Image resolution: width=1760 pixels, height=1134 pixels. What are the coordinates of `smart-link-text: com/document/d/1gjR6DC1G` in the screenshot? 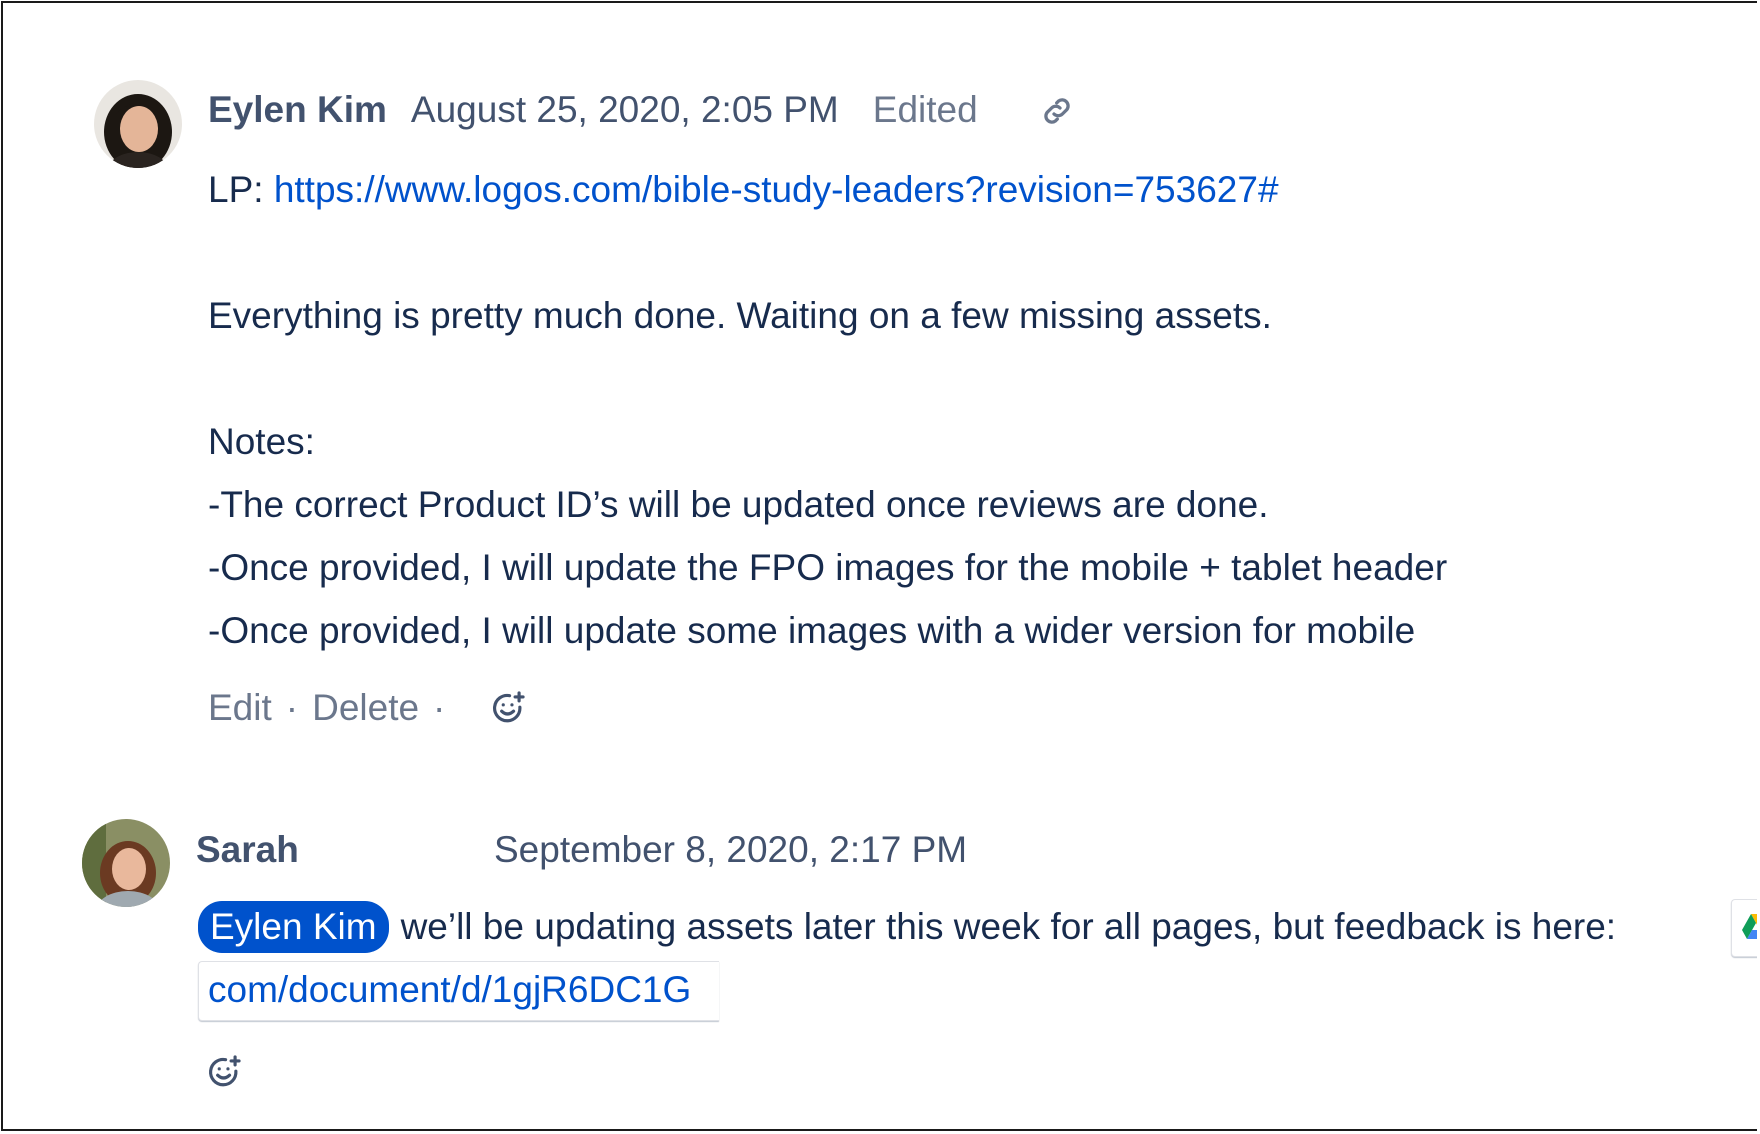 It's located at (450, 989).